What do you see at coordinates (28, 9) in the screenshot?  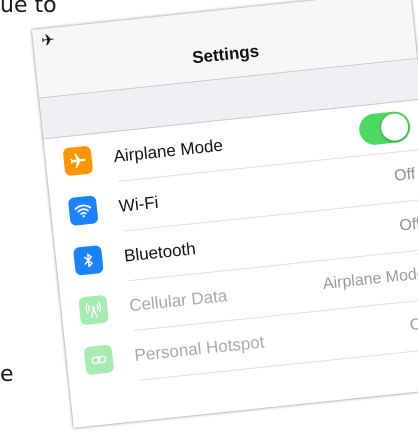 I see `background-text-left: ue to` at bounding box center [28, 9].